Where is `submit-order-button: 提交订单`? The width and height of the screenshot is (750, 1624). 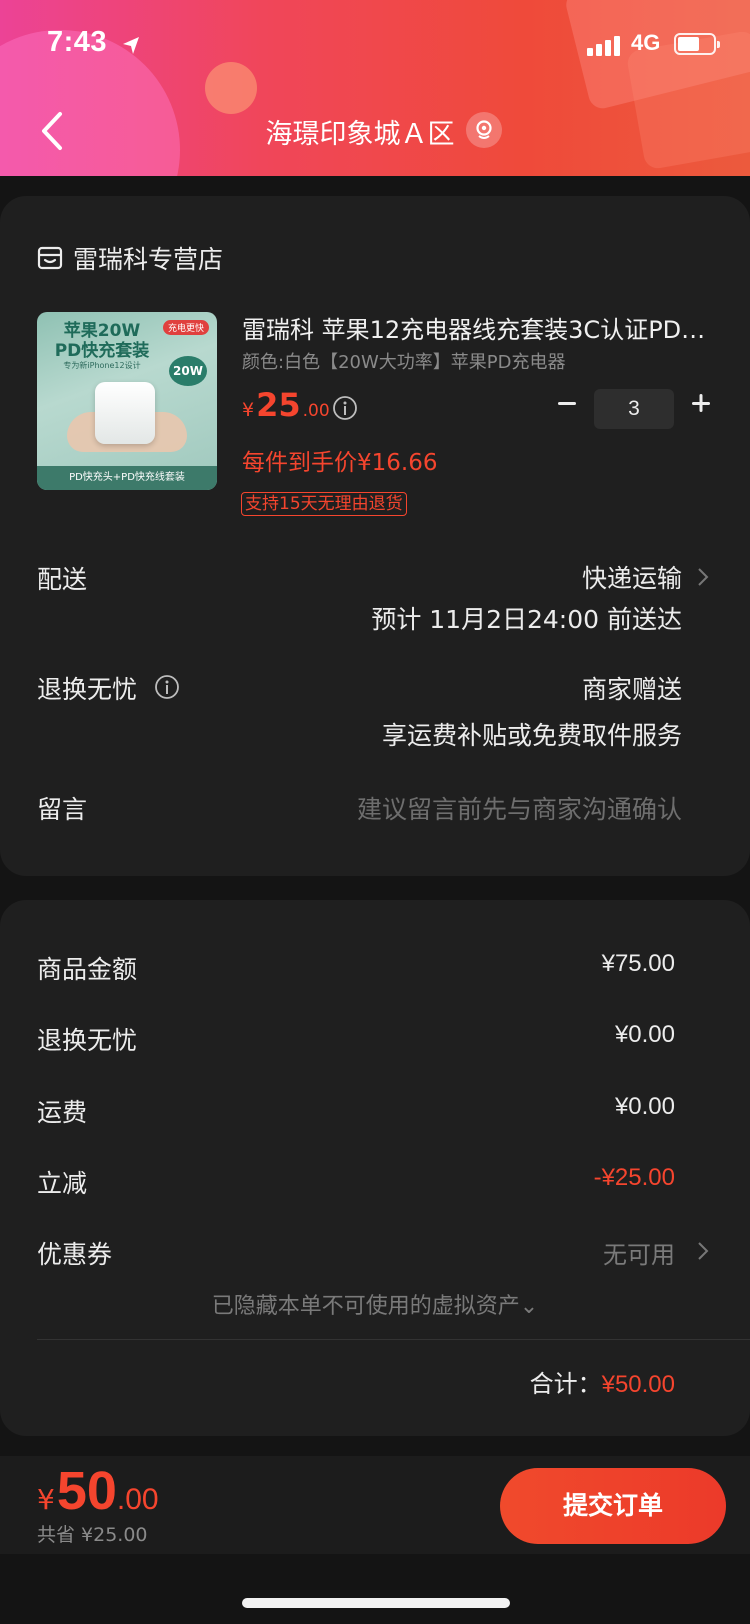 submit-order-button: 提交订单 is located at coordinates (613, 1506).